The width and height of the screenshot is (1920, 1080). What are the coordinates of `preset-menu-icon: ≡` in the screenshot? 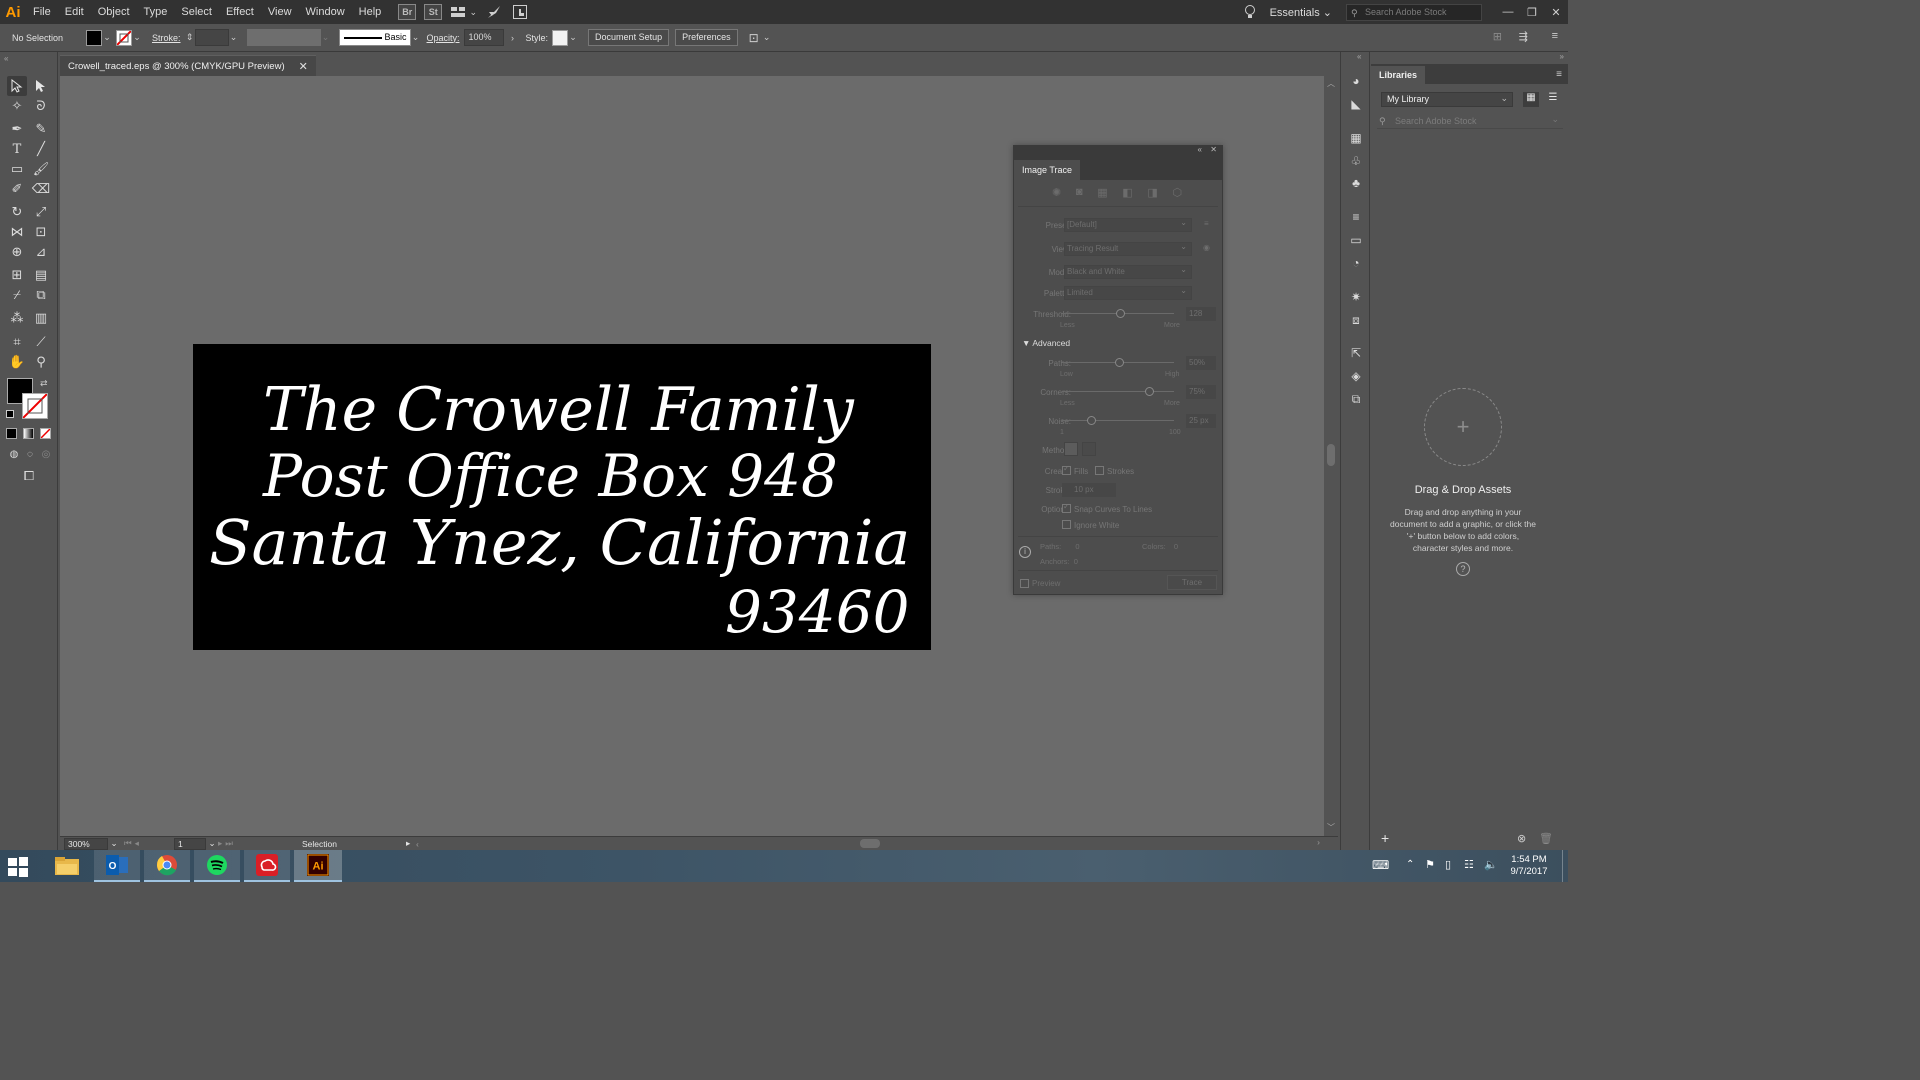 It's located at (1206, 223).